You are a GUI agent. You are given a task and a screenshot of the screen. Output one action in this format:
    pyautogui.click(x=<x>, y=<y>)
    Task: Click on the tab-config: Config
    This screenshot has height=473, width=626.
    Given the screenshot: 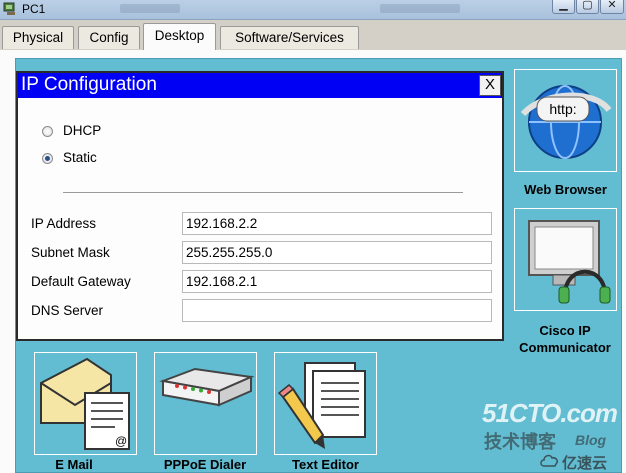 What is the action you would take?
    pyautogui.click(x=109, y=37)
    